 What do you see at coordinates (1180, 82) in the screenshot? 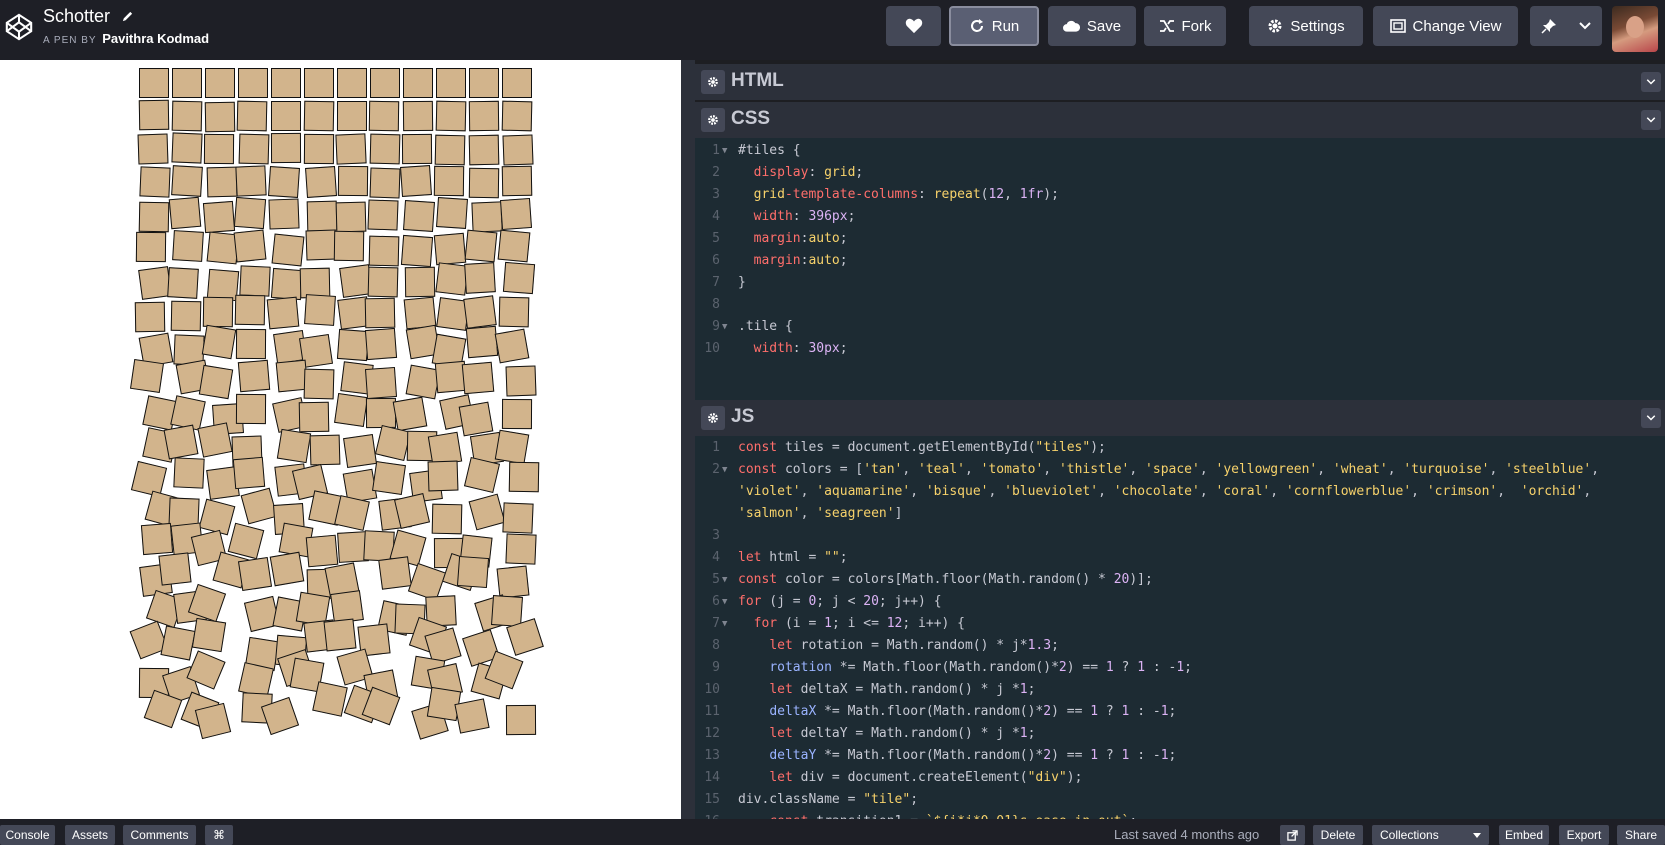
I see `html-editor-header: HTML` at bounding box center [1180, 82].